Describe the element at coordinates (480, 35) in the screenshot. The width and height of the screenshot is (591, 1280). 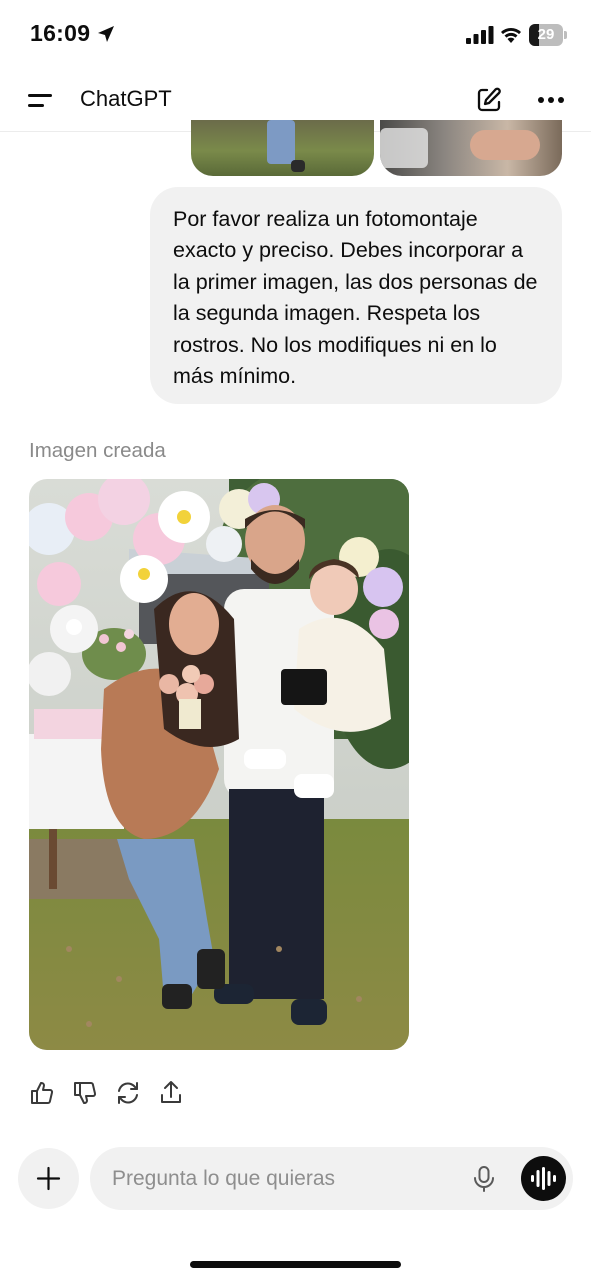
I see `cellular-signal-icon` at that location.